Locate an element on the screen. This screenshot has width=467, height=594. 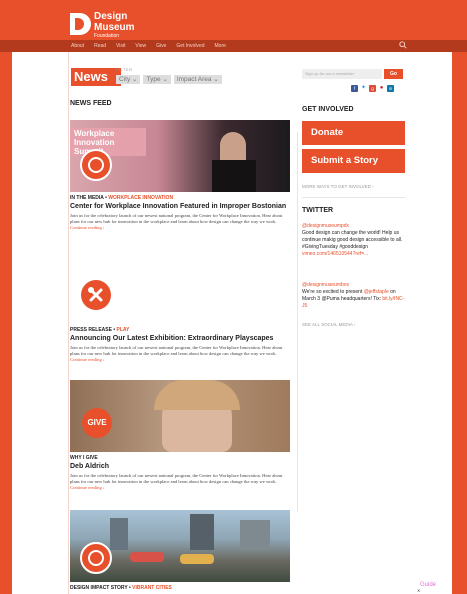
site-header: Design Museum Foundation is located at coordinates (233, 20).